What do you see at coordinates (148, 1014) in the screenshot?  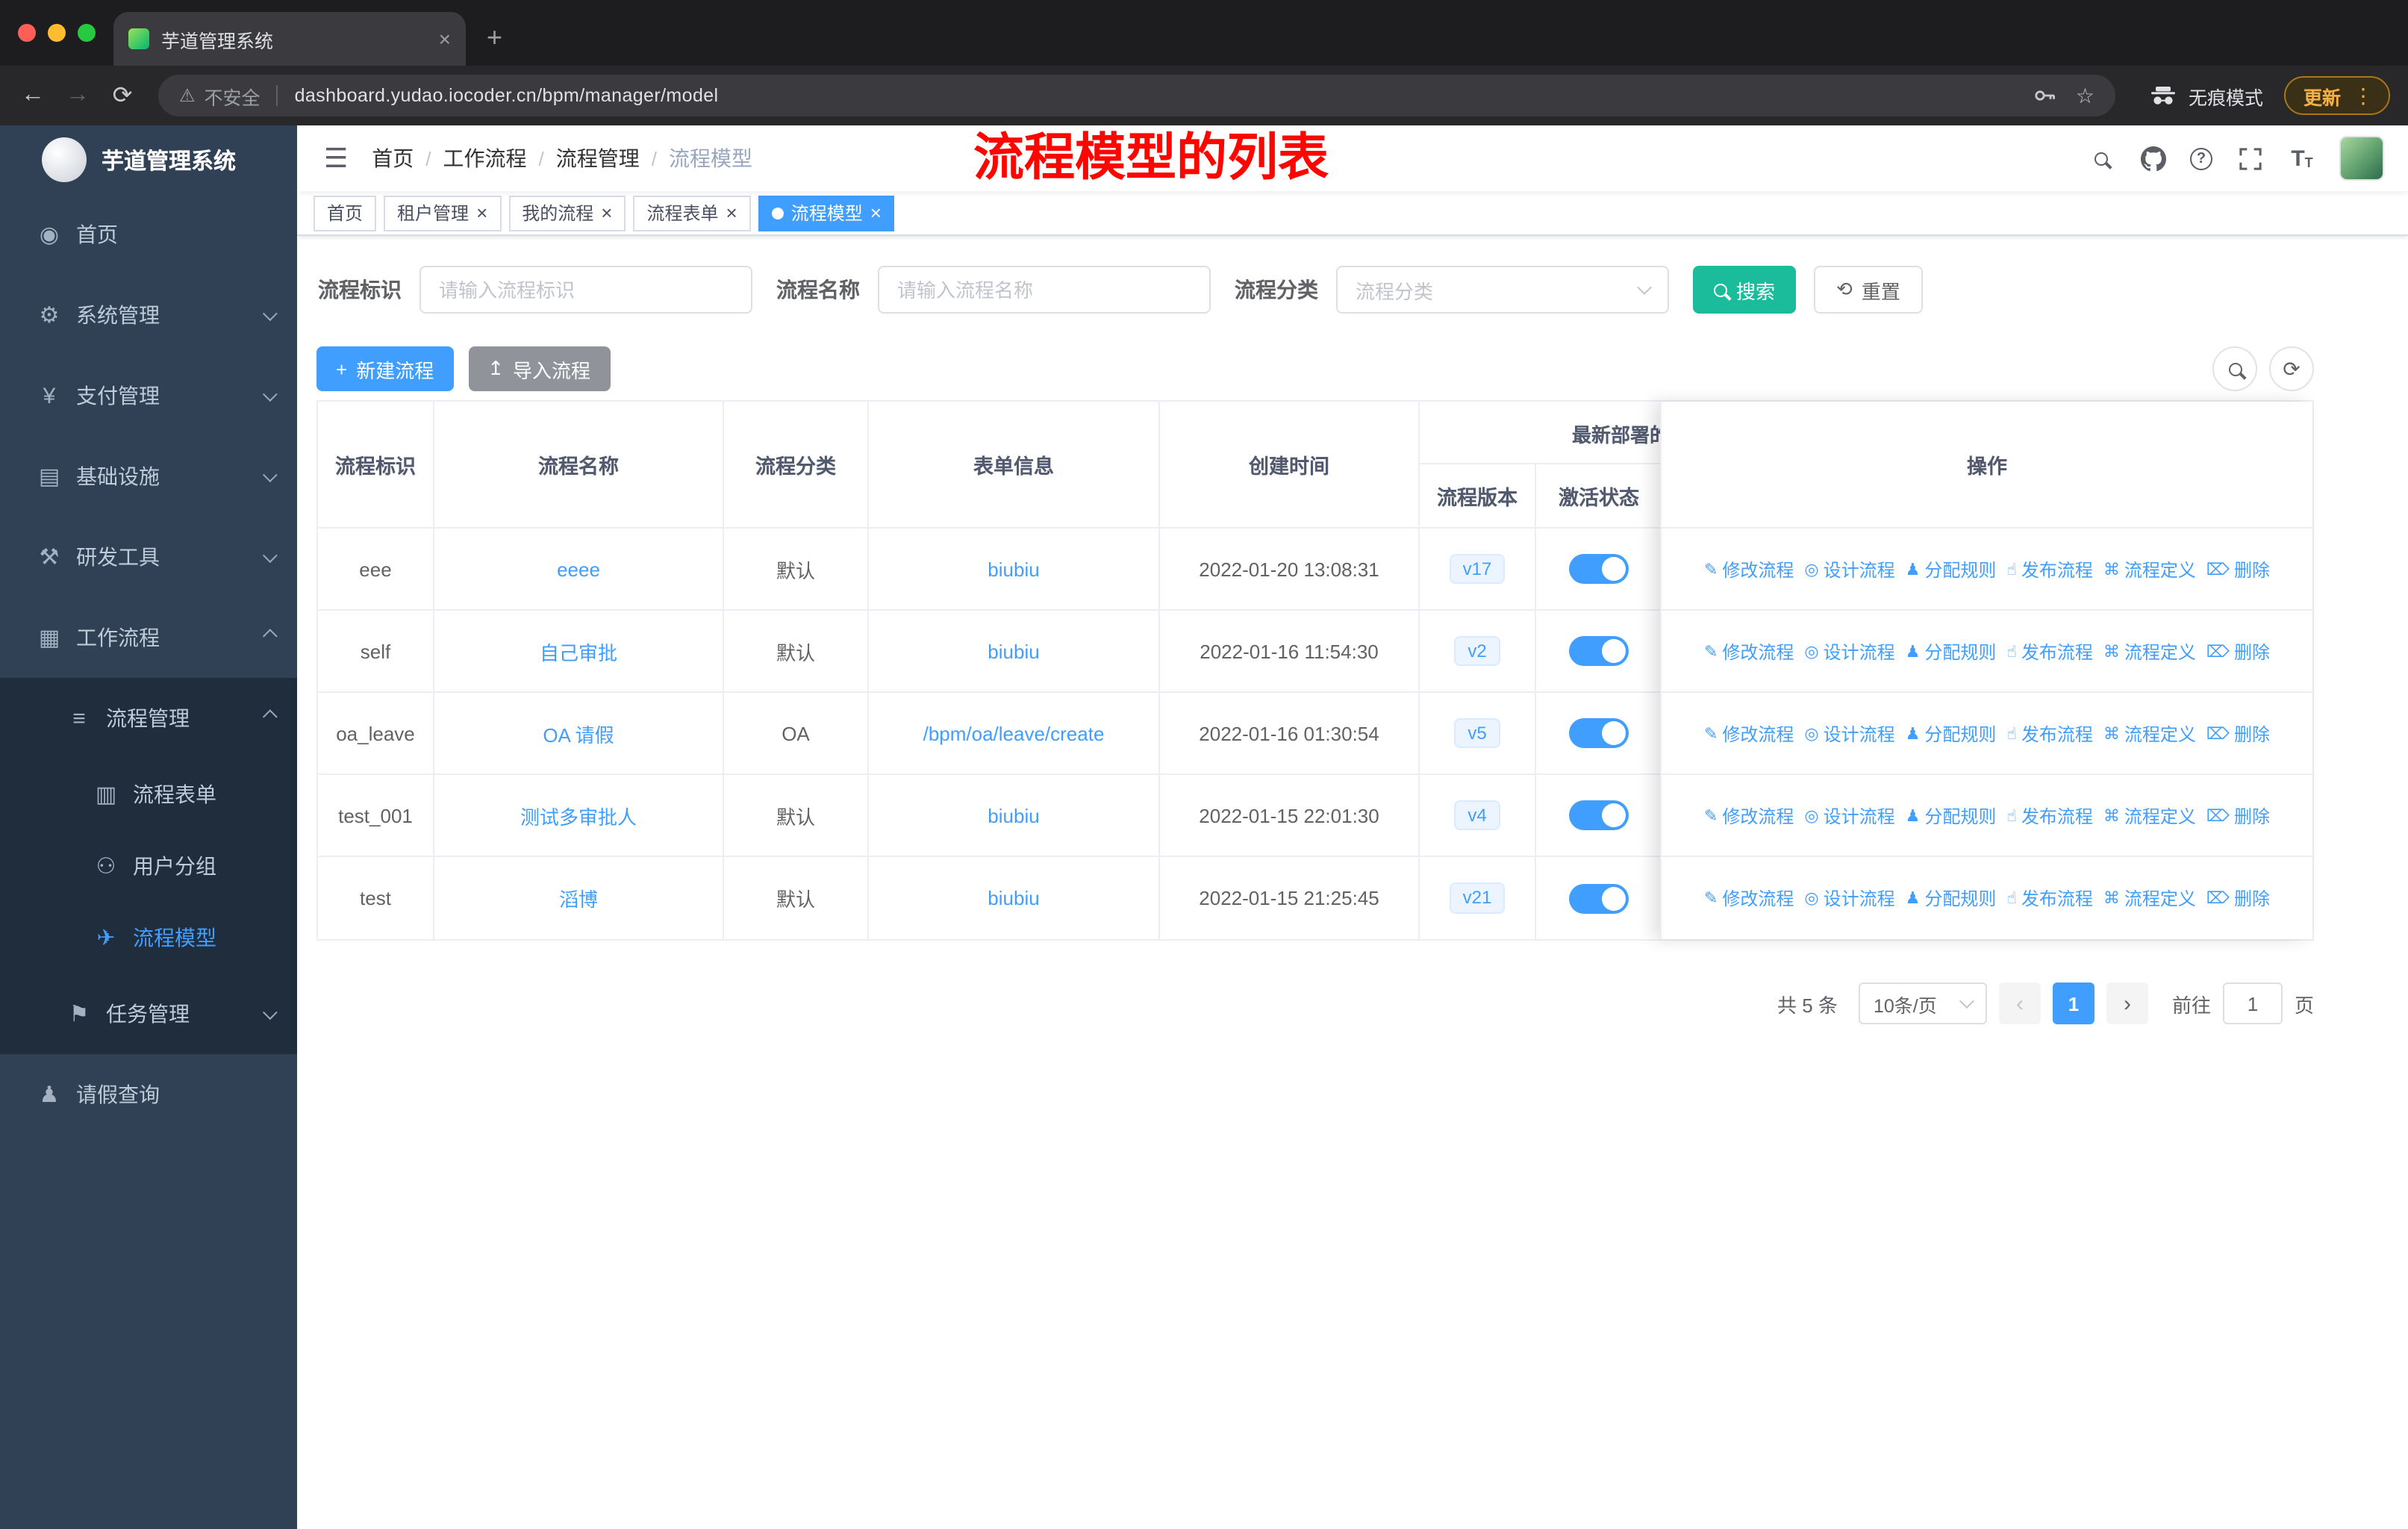 I see `sidebar-item-task-mgmt: ⚑ 任务管理` at bounding box center [148, 1014].